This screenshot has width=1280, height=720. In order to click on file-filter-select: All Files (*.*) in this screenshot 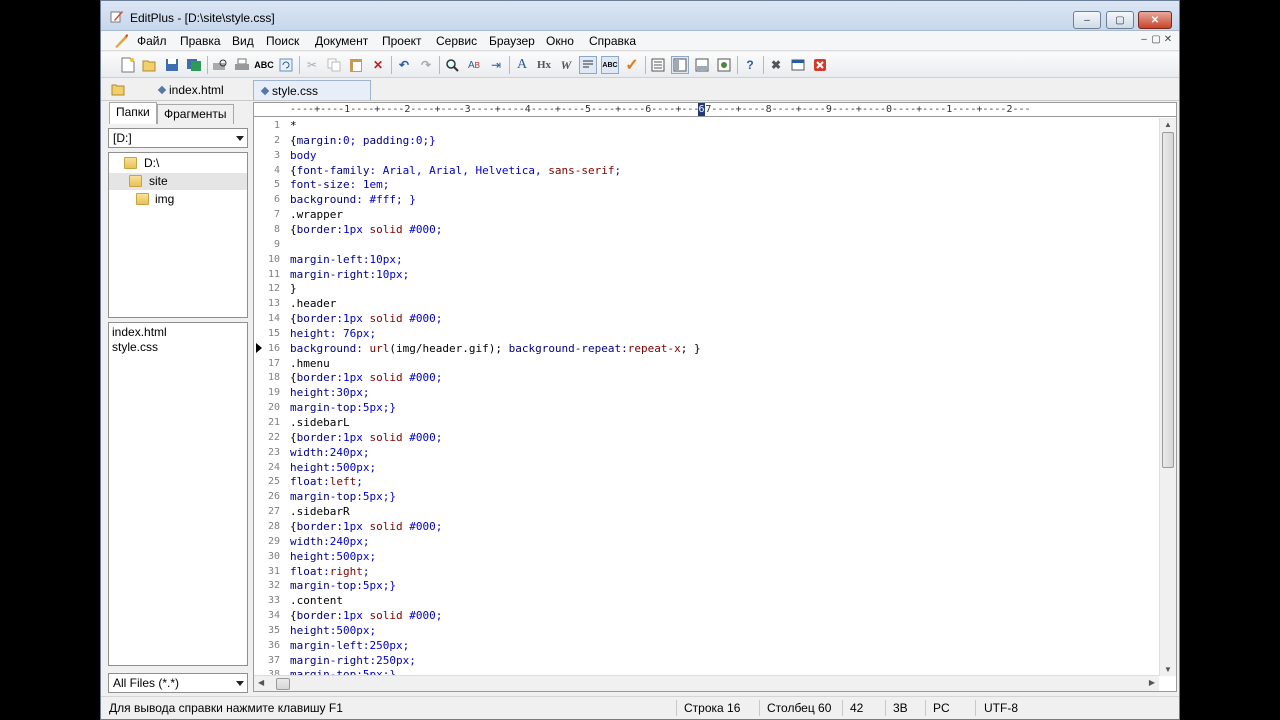, I will do `click(178, 683)`.